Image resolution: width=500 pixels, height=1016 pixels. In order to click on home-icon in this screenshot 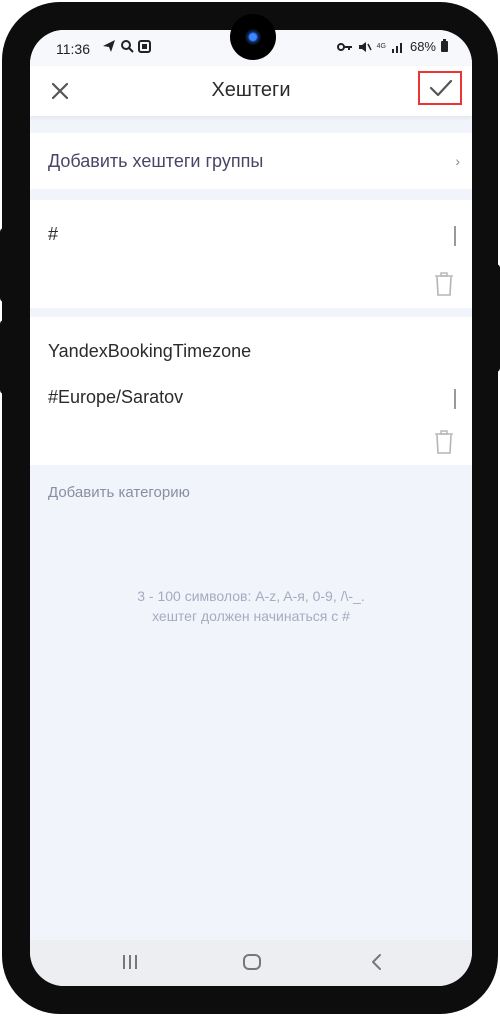, I will do `click(252, 962)`.